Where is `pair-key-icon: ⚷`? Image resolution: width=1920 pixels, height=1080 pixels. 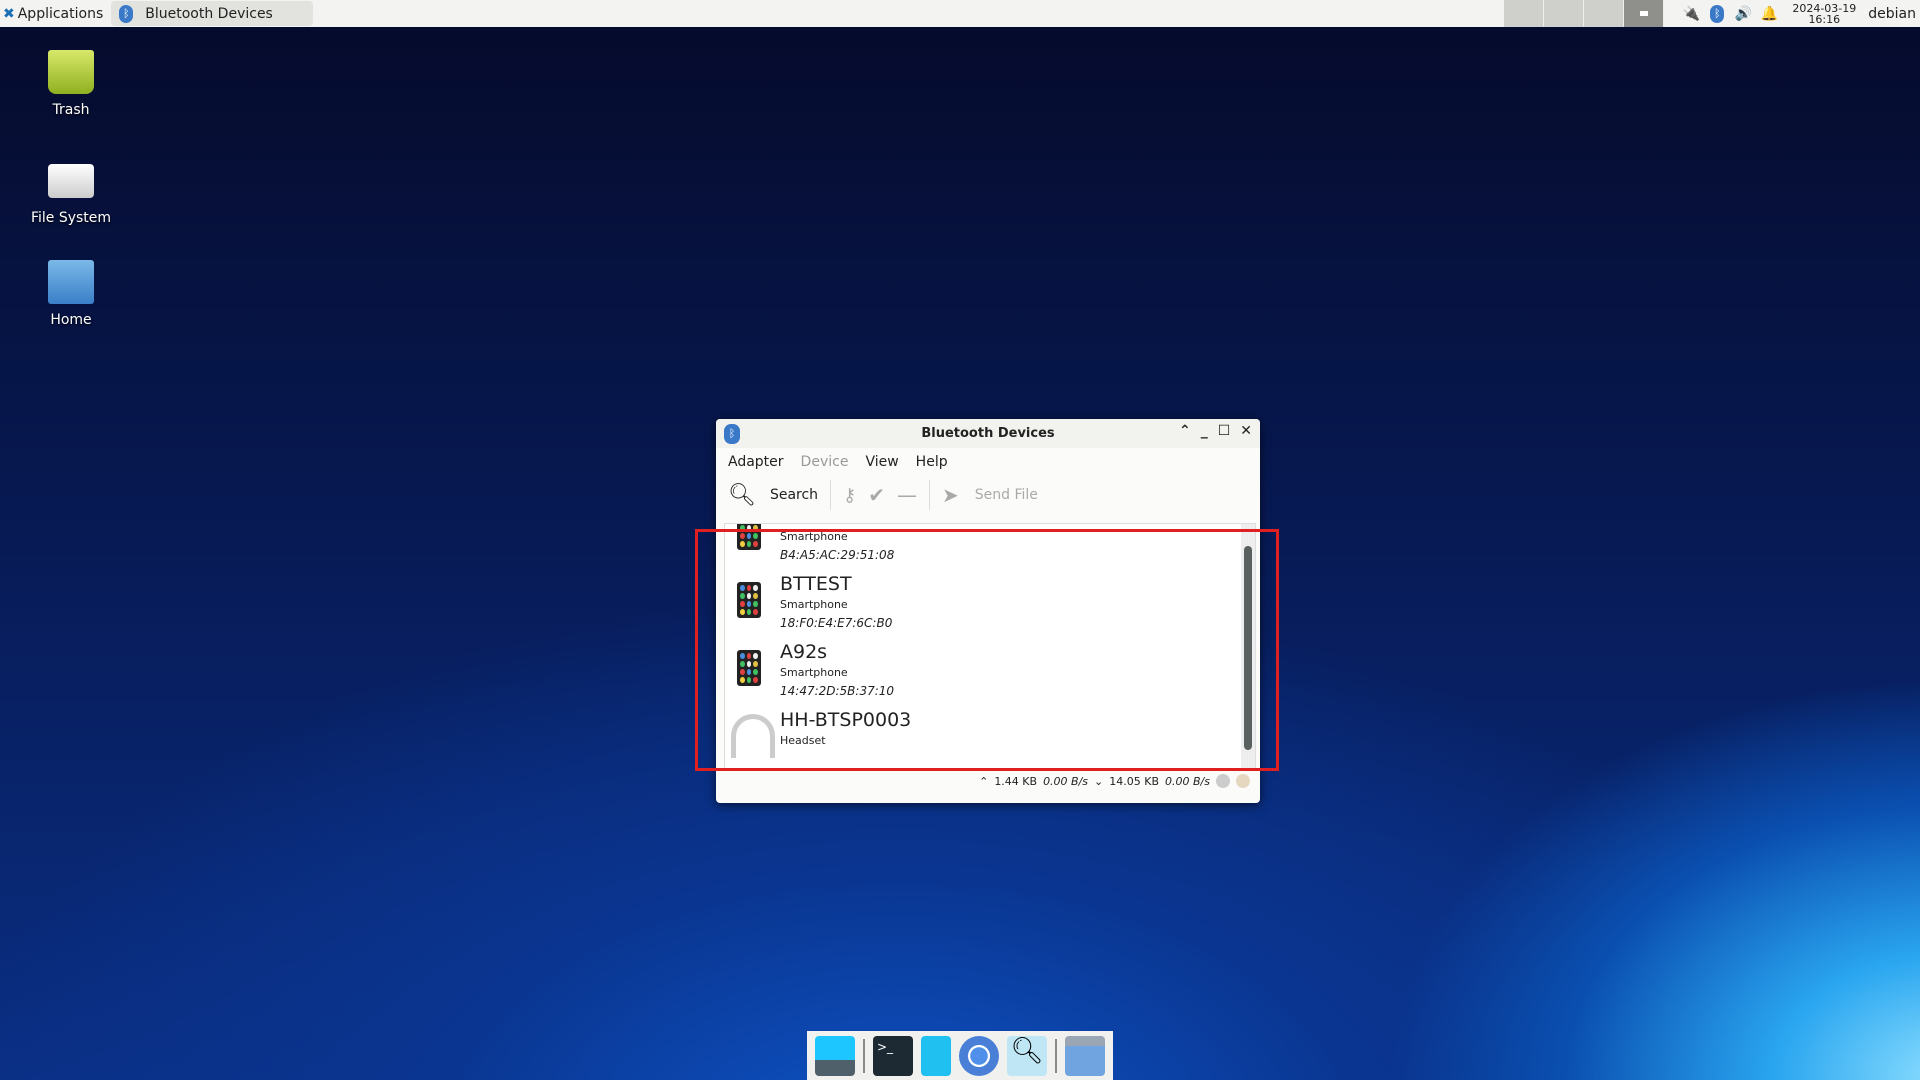
pair-key-icon: ⚷ is located at coordinates (849, 495).